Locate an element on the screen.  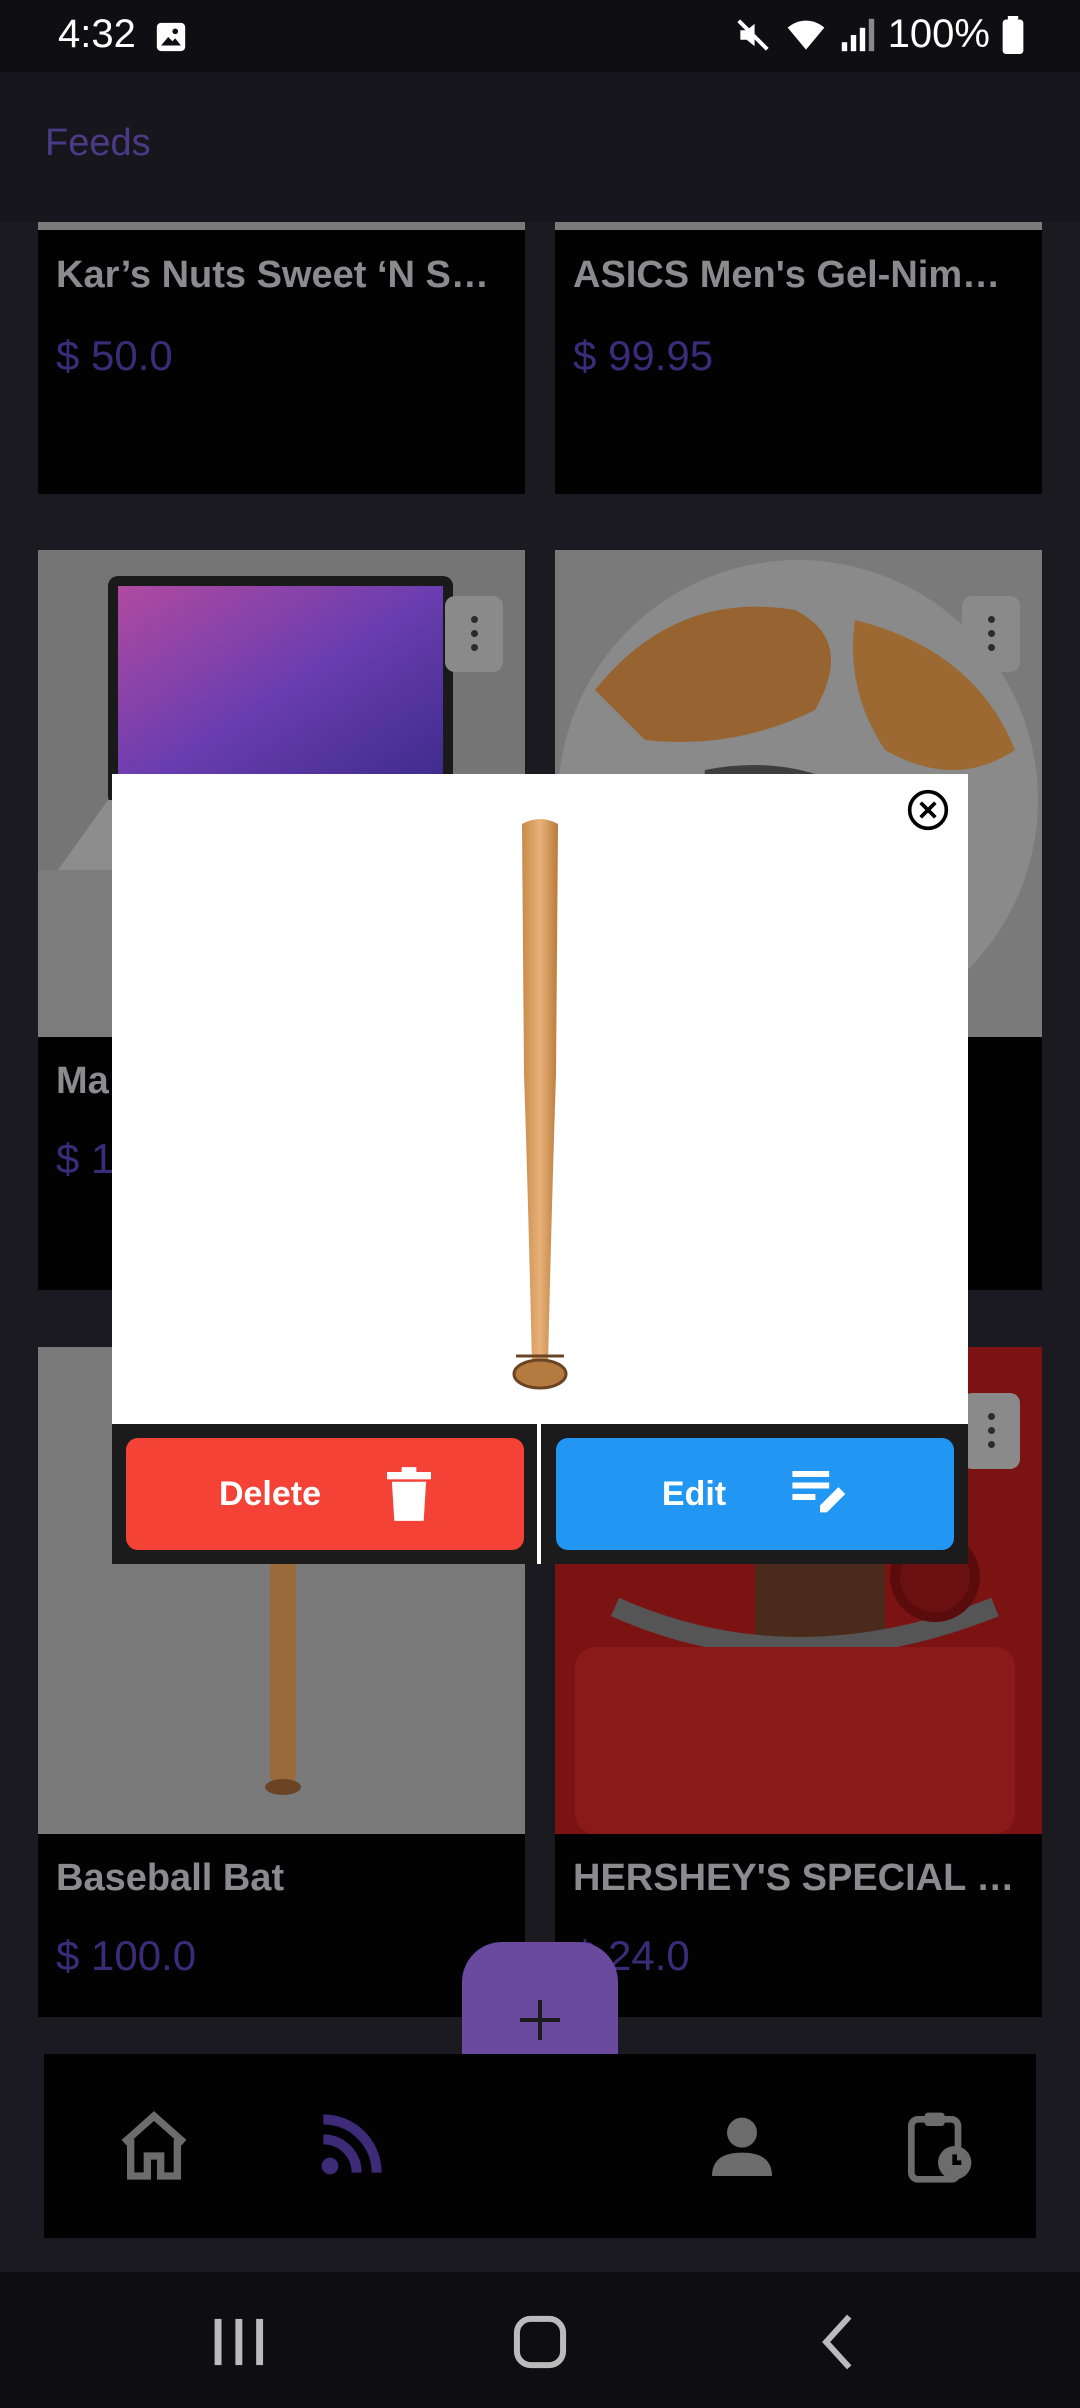
home-icon is located at coordinates (154, 2146).